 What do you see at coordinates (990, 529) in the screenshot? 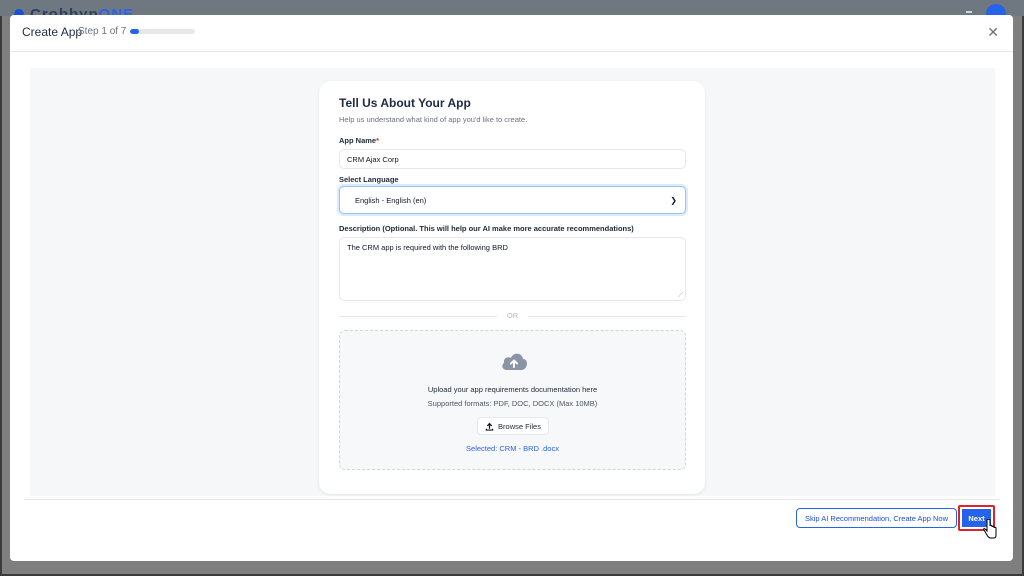
I see `mouse-pointer-icon` at bounding box center [990, 529].